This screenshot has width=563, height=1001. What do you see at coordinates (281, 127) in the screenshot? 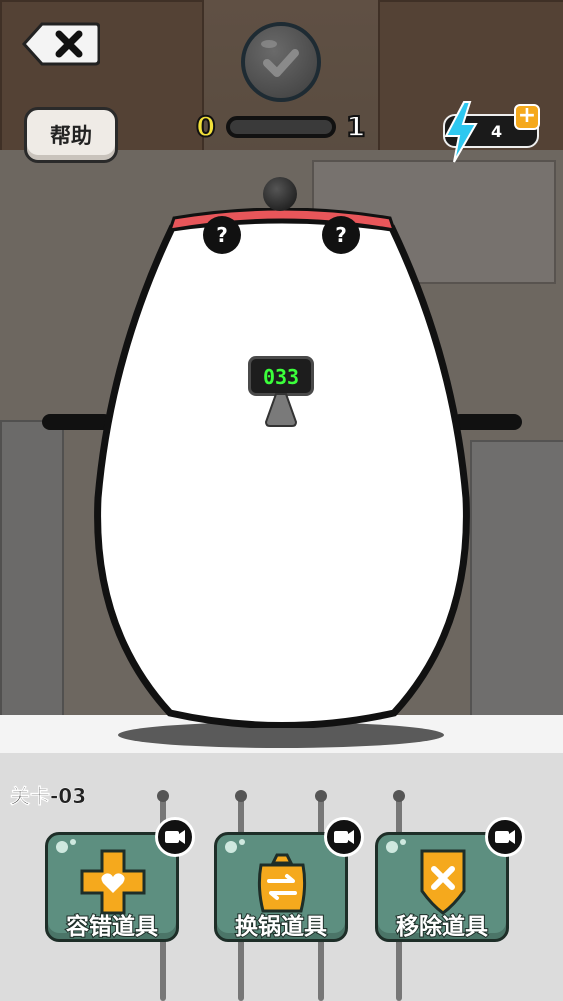
I see `progress-bar` at bounding box center [281, 127].